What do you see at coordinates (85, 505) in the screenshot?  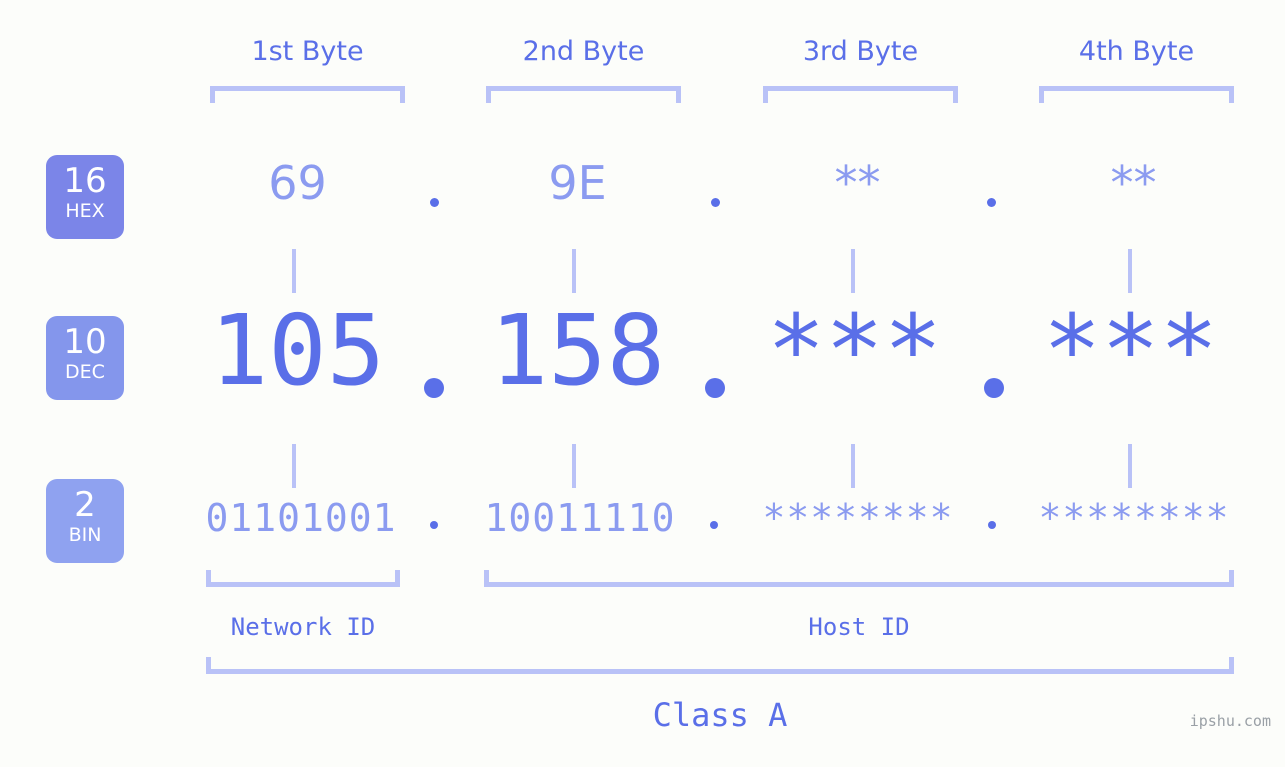 I see `base-badge-bin-number: 2` at bounding box center [85, 505].